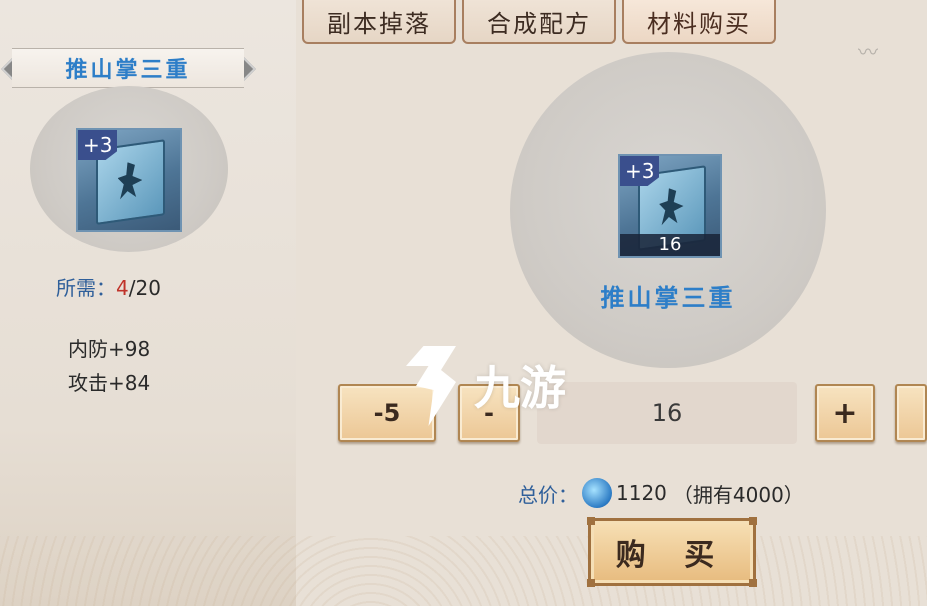  I want to click on level-badge: +3, so click(640, 171).